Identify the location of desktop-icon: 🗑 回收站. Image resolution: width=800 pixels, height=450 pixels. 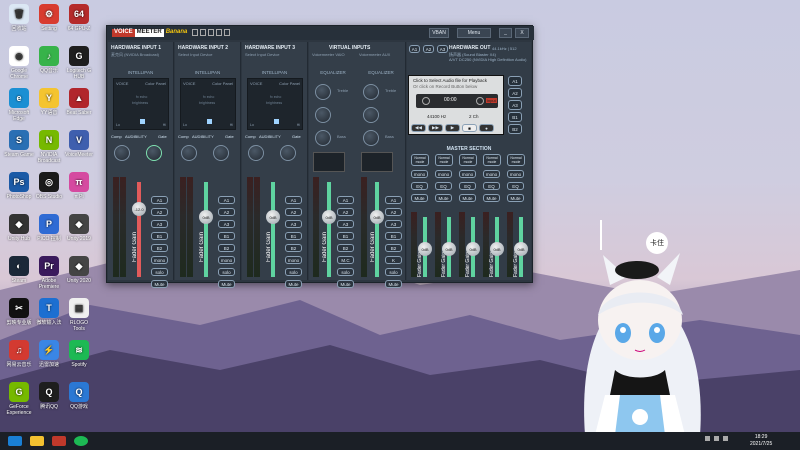
(19, 18).